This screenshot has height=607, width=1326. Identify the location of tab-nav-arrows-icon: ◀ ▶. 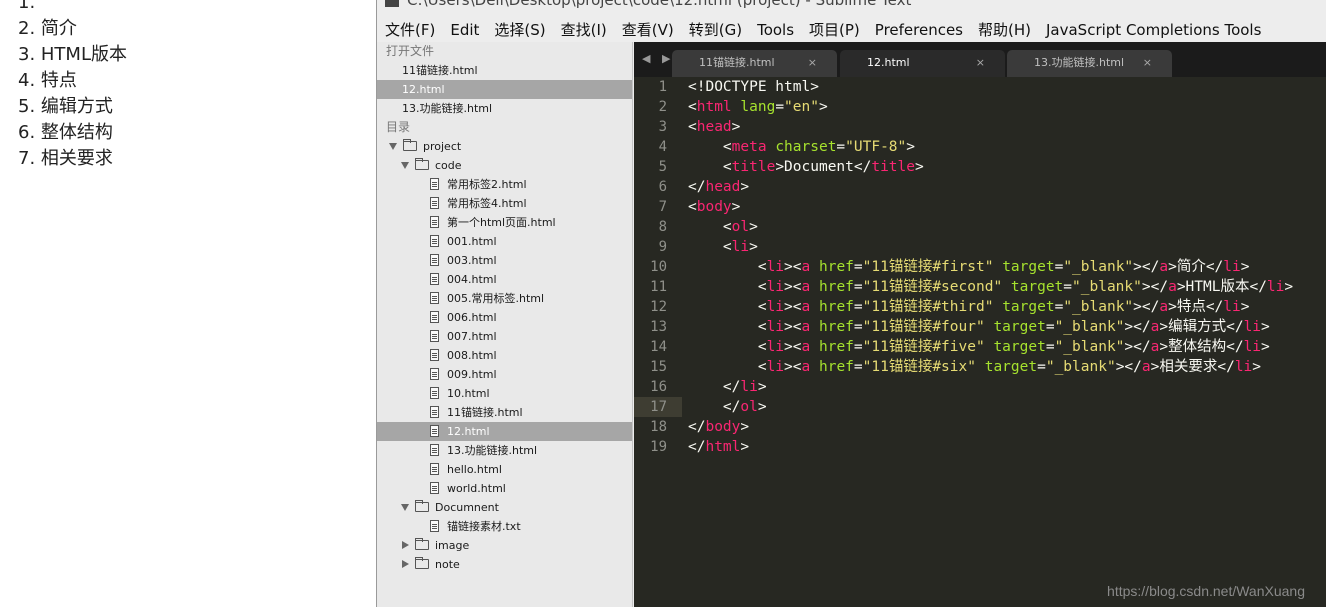
(658, 58).